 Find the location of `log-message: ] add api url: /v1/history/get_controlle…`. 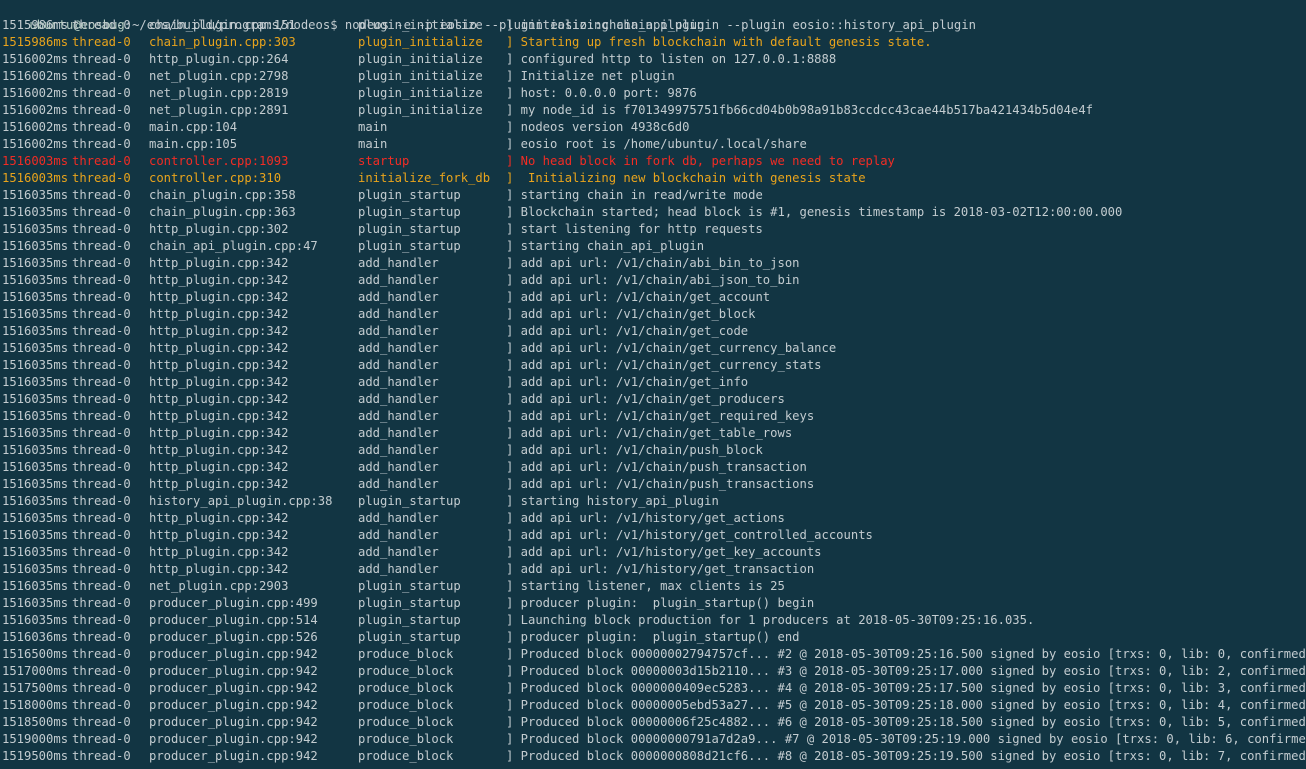

log-message: ] add api url: /v1/history/get_controlle… is located at coordinates (689, 535).